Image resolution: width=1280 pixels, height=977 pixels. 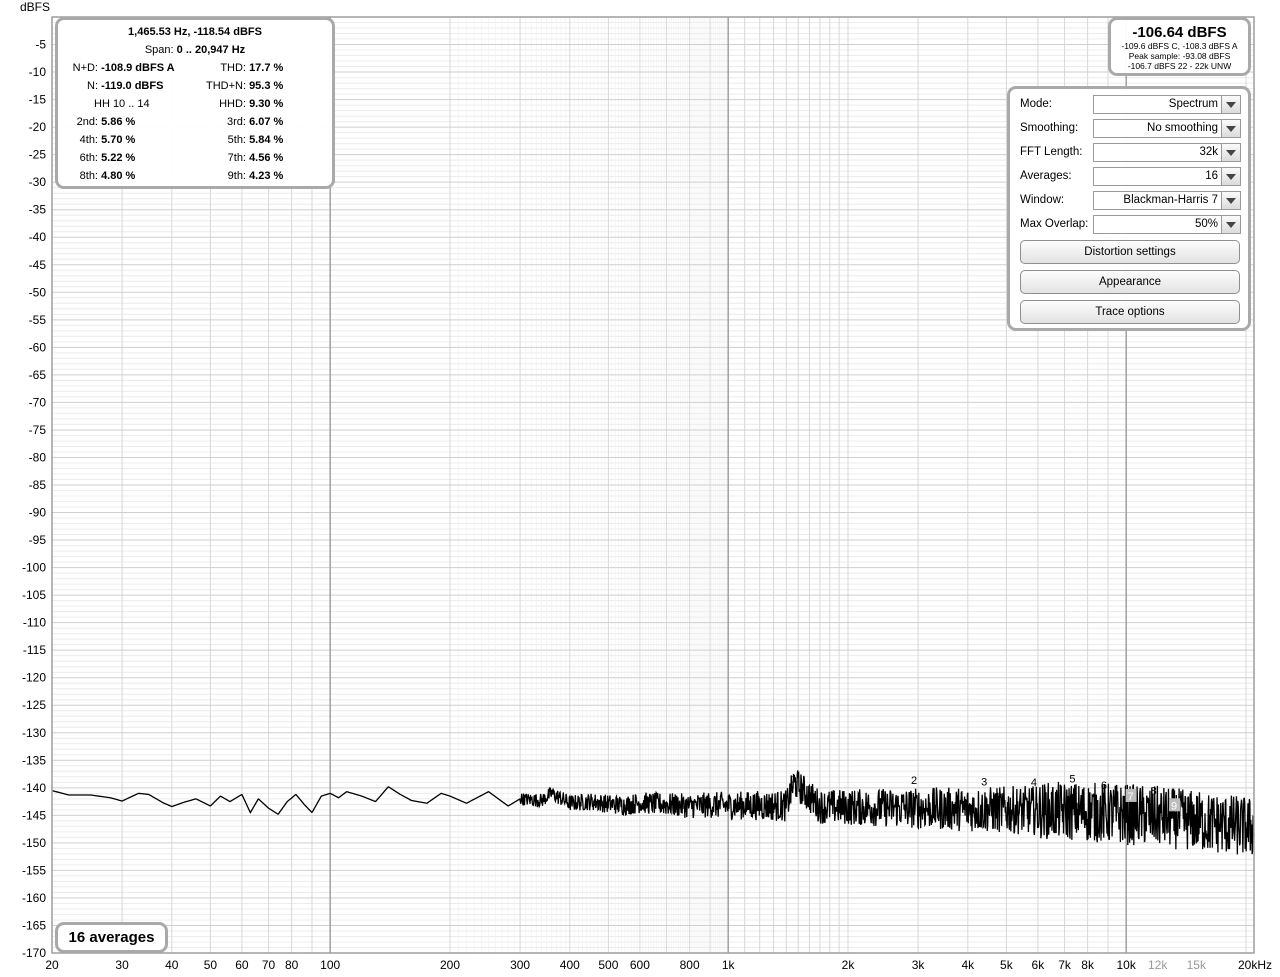 I want to click on y-tick-label: -170, so click(x=34, y=953).